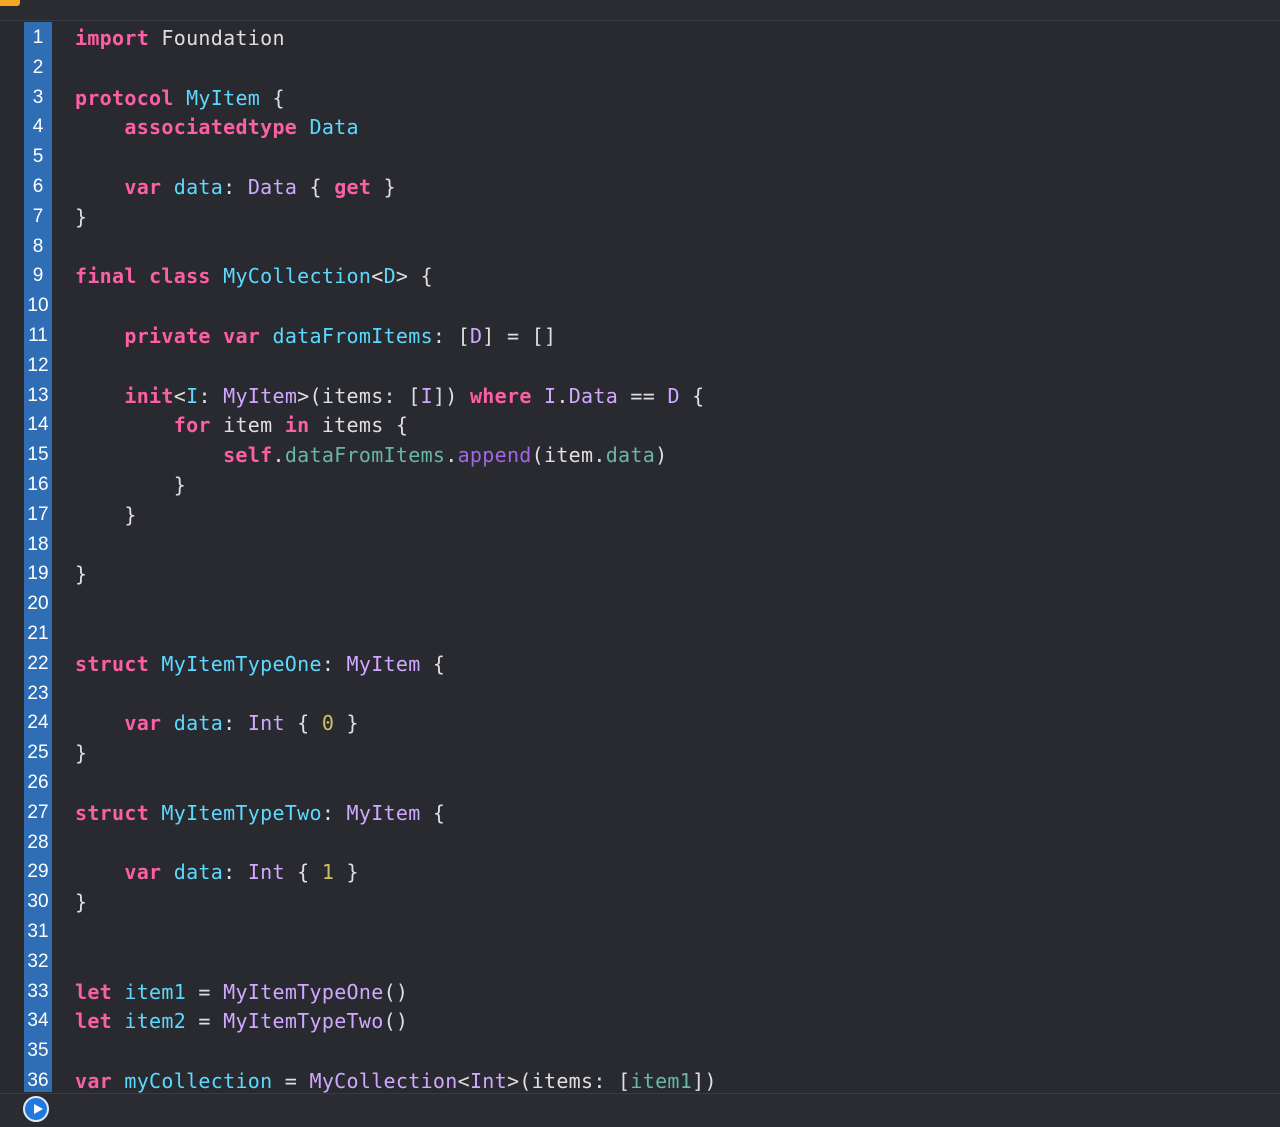 The height and width of the screenshot is (1127, 1280). Describe the element at coordinates (494, 455) in the screenshot. I see `code-token: append` at that location.